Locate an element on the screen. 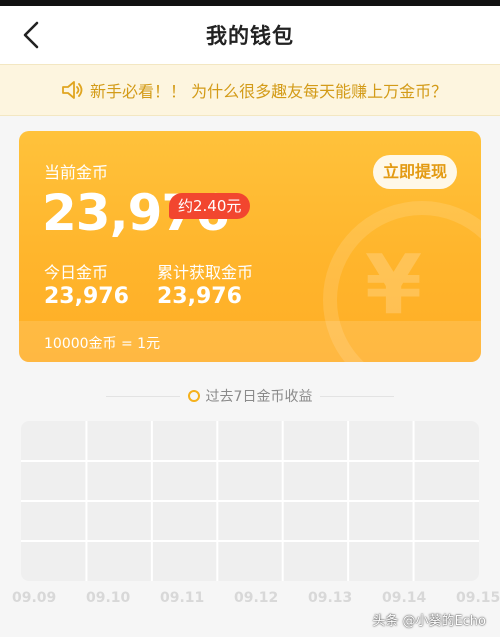 This screenshot has width=500, height=637. today-coins-label: 今日金币 is located at coordinates (76, 272).